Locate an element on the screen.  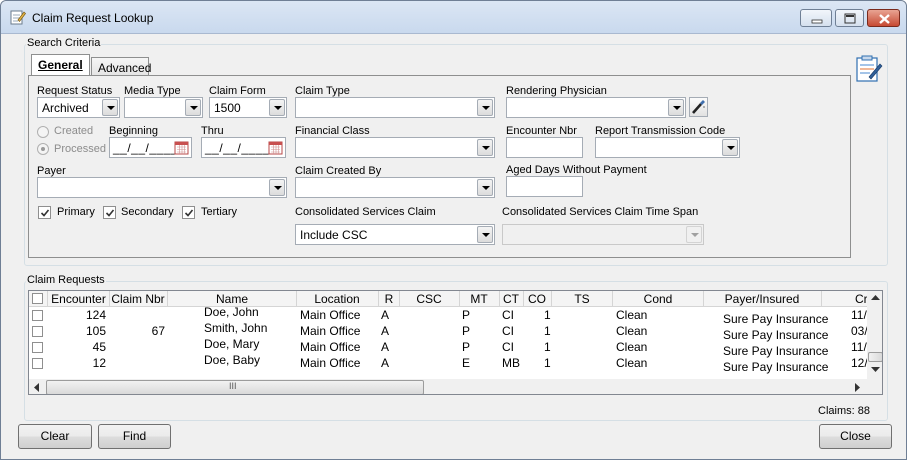
request-status-select: Archived is located at coordinates (78, 107).